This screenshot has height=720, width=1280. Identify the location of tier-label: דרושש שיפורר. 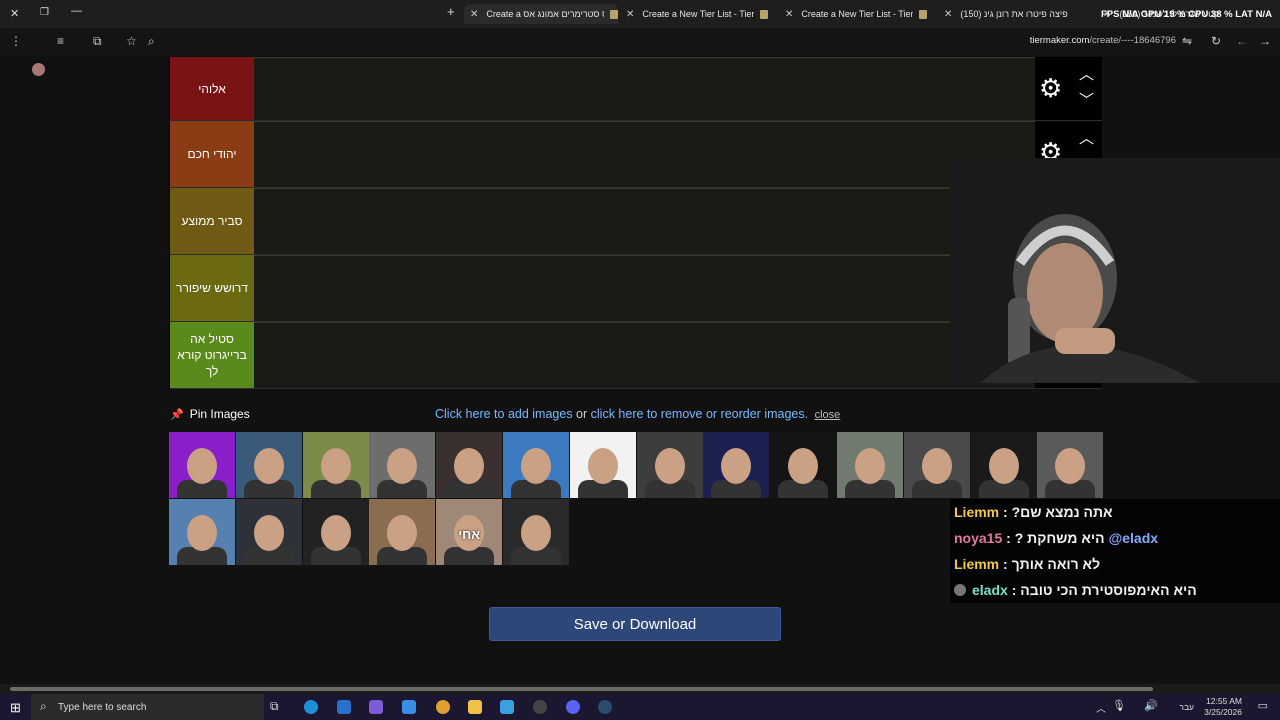
(212, 288).